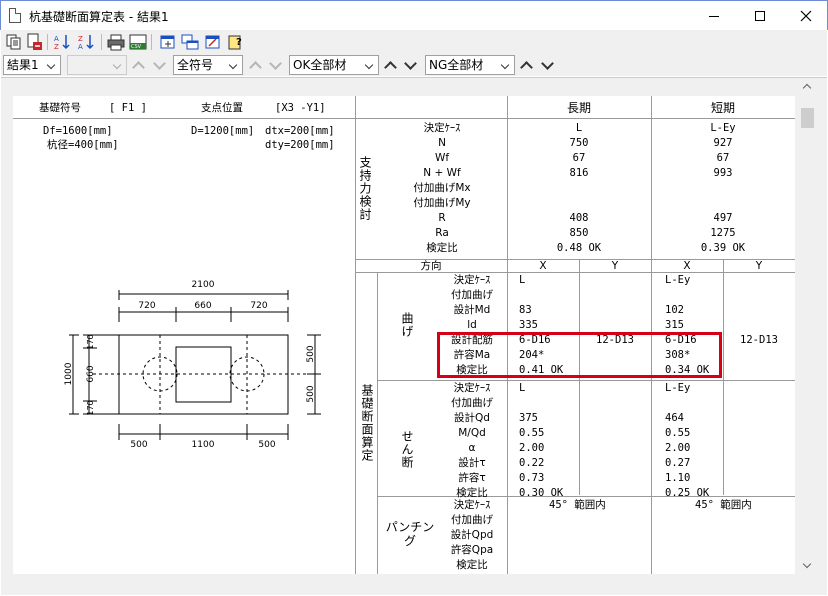  What do you see at coordinates (32, 65) in the screenshot?
I see `result-select: 結果1` at bounding box center [32, 65].